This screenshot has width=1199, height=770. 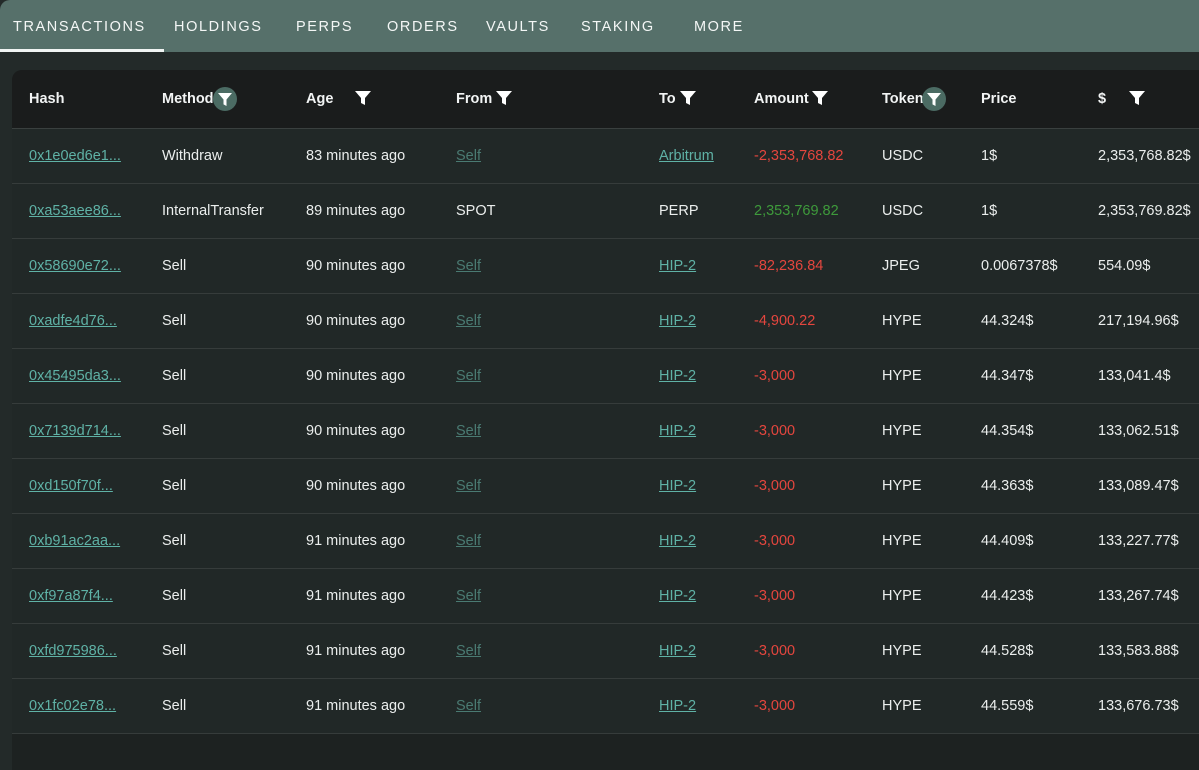 What do you see at coordinates (989, 211) in the screenshot?
I see `price-cell: 1$` at bounding box center [989, 211].